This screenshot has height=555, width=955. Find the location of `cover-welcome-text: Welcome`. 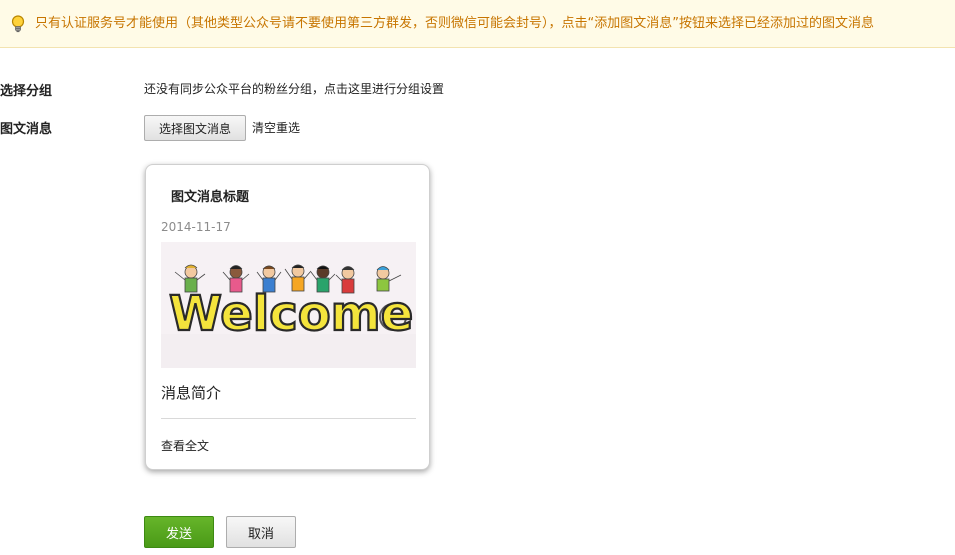

cover-welcome-text: Welcome is located at coordinates (291, 314).